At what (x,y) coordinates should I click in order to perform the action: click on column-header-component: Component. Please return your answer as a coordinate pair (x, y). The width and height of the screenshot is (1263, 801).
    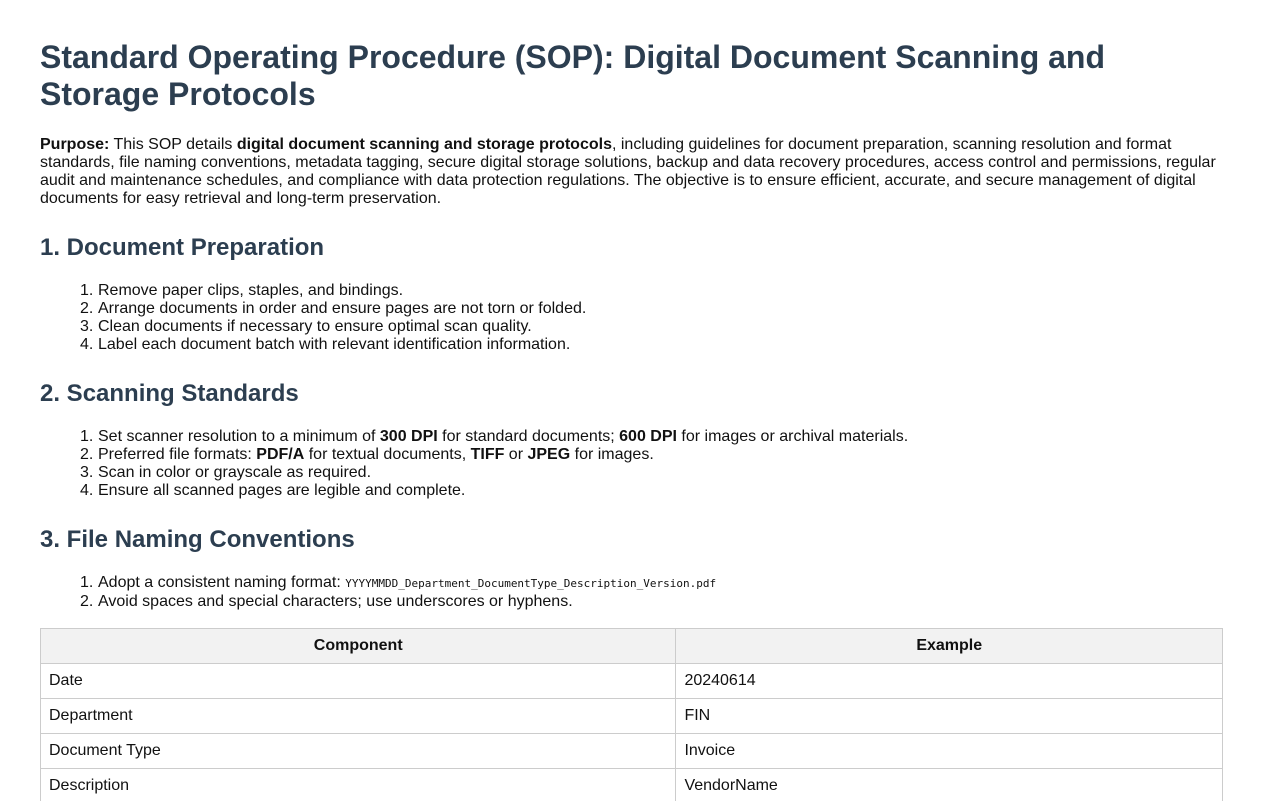
    Looking at the image, I should click on (358, 646).